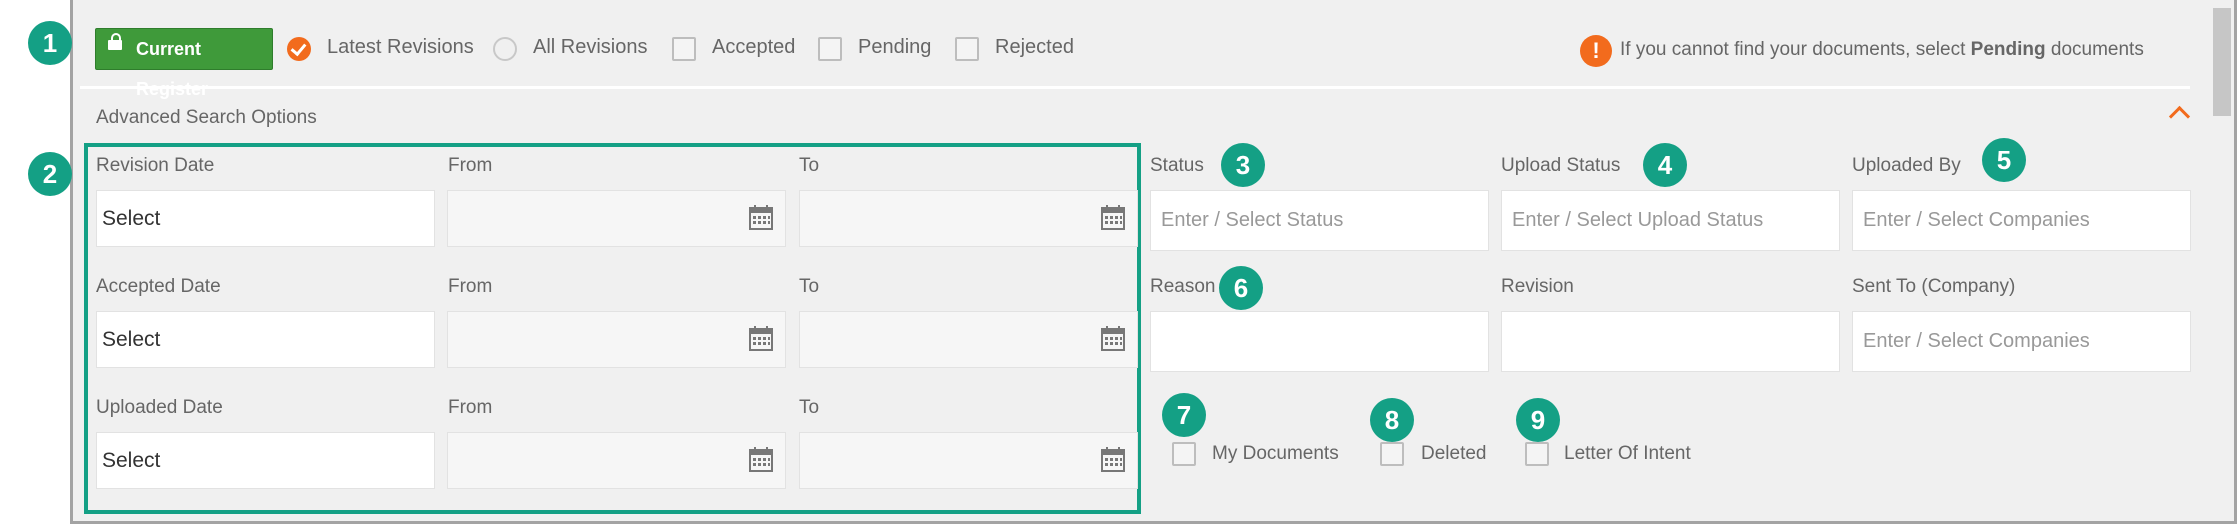 The height and width of the screenshot is (525, 2239). Describe the element at coordinates (470, 286) in the screenshot. I see `accepted-from-label: From` at that location.